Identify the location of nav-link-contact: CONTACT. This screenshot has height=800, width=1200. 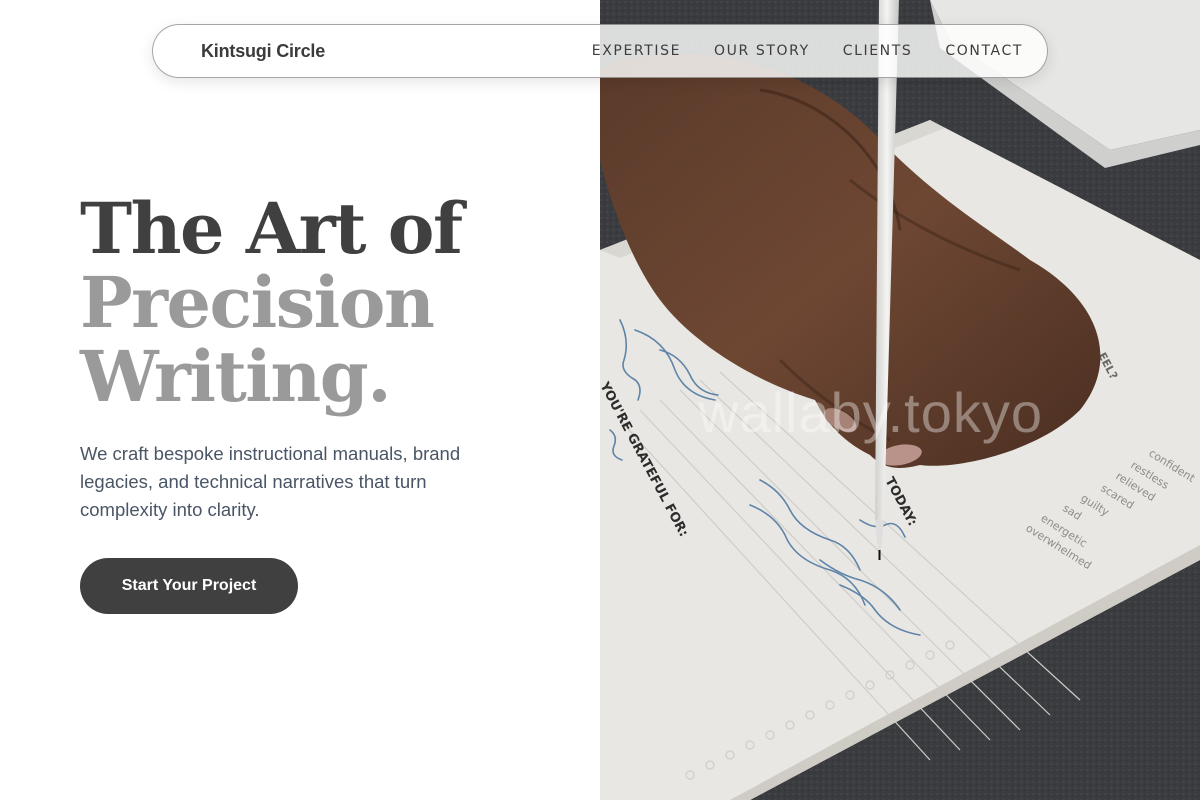
(984, 51).